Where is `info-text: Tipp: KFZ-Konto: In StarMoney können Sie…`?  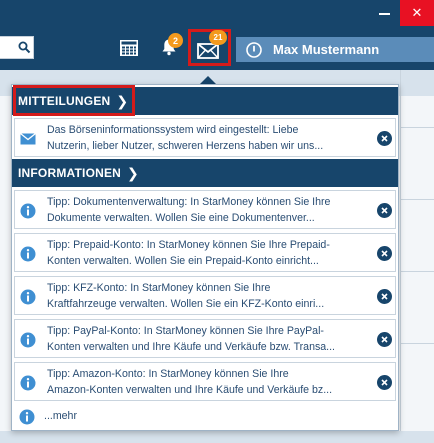 info-text: Tipp: KFZ-Konto: In StarMoney können Sie… is located at coordinates (207, 296).